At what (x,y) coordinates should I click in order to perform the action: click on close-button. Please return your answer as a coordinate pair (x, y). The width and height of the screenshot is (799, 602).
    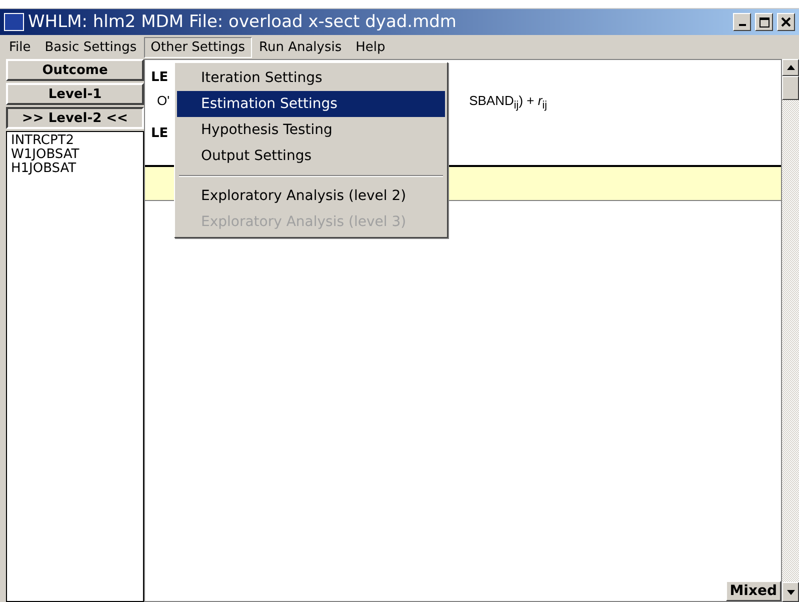
    Looking at the image, I should click on (786, 22).